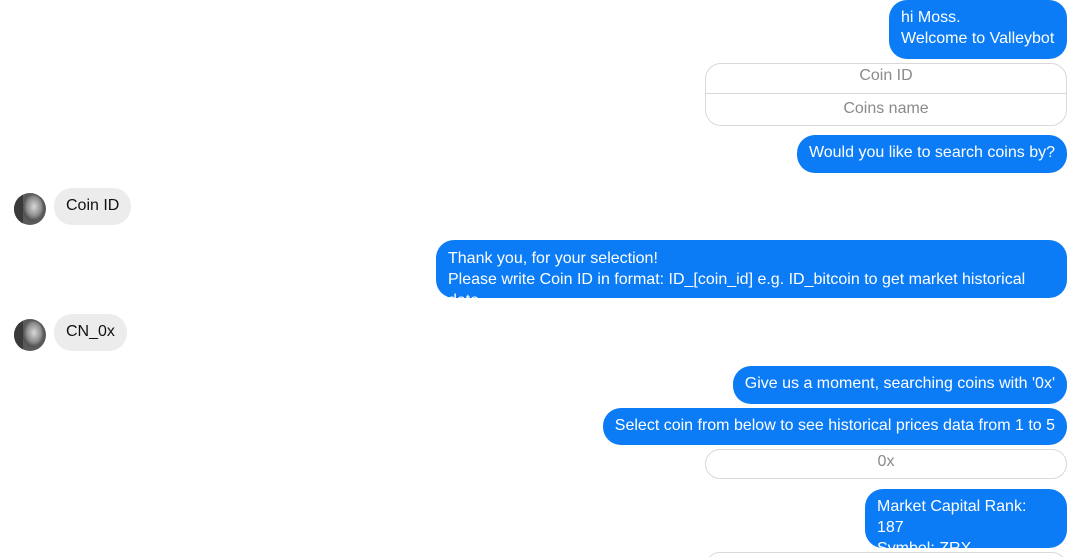 The image size is (1088, 557). I want to click on next-options-partial, so click(886, 554).